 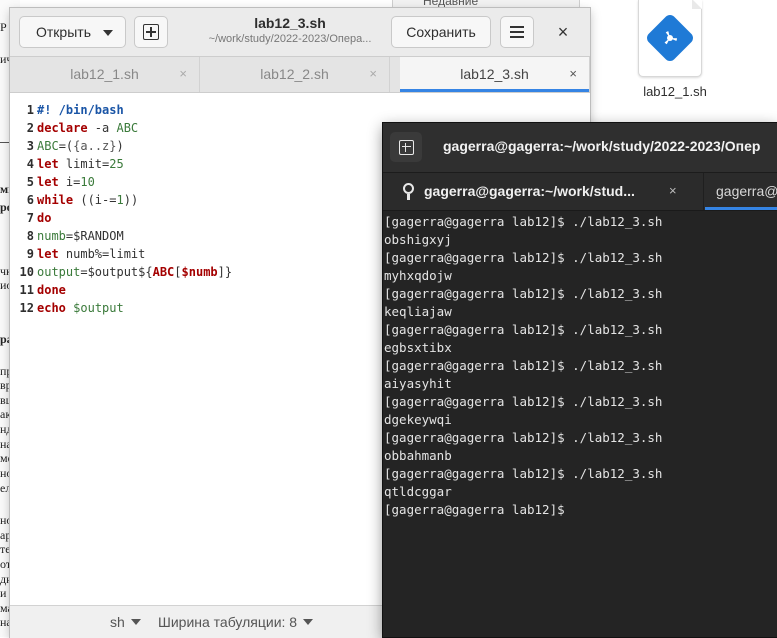 I want to click on tab-lab12-3: lab12_3.sh ×, so click(x=495, y=74).